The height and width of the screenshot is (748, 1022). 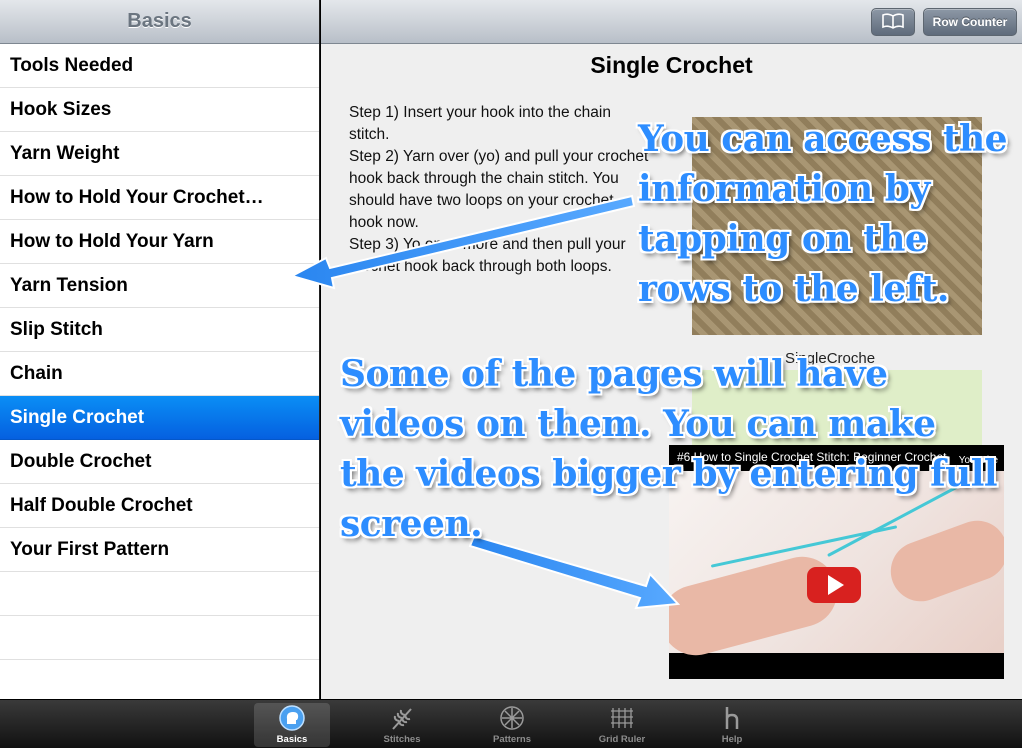 What do you see at coordinates (159, 110) in the screenshot?
I see `list-item-hook-sizes: Hook Sizes` at bounding box center [159, 110].